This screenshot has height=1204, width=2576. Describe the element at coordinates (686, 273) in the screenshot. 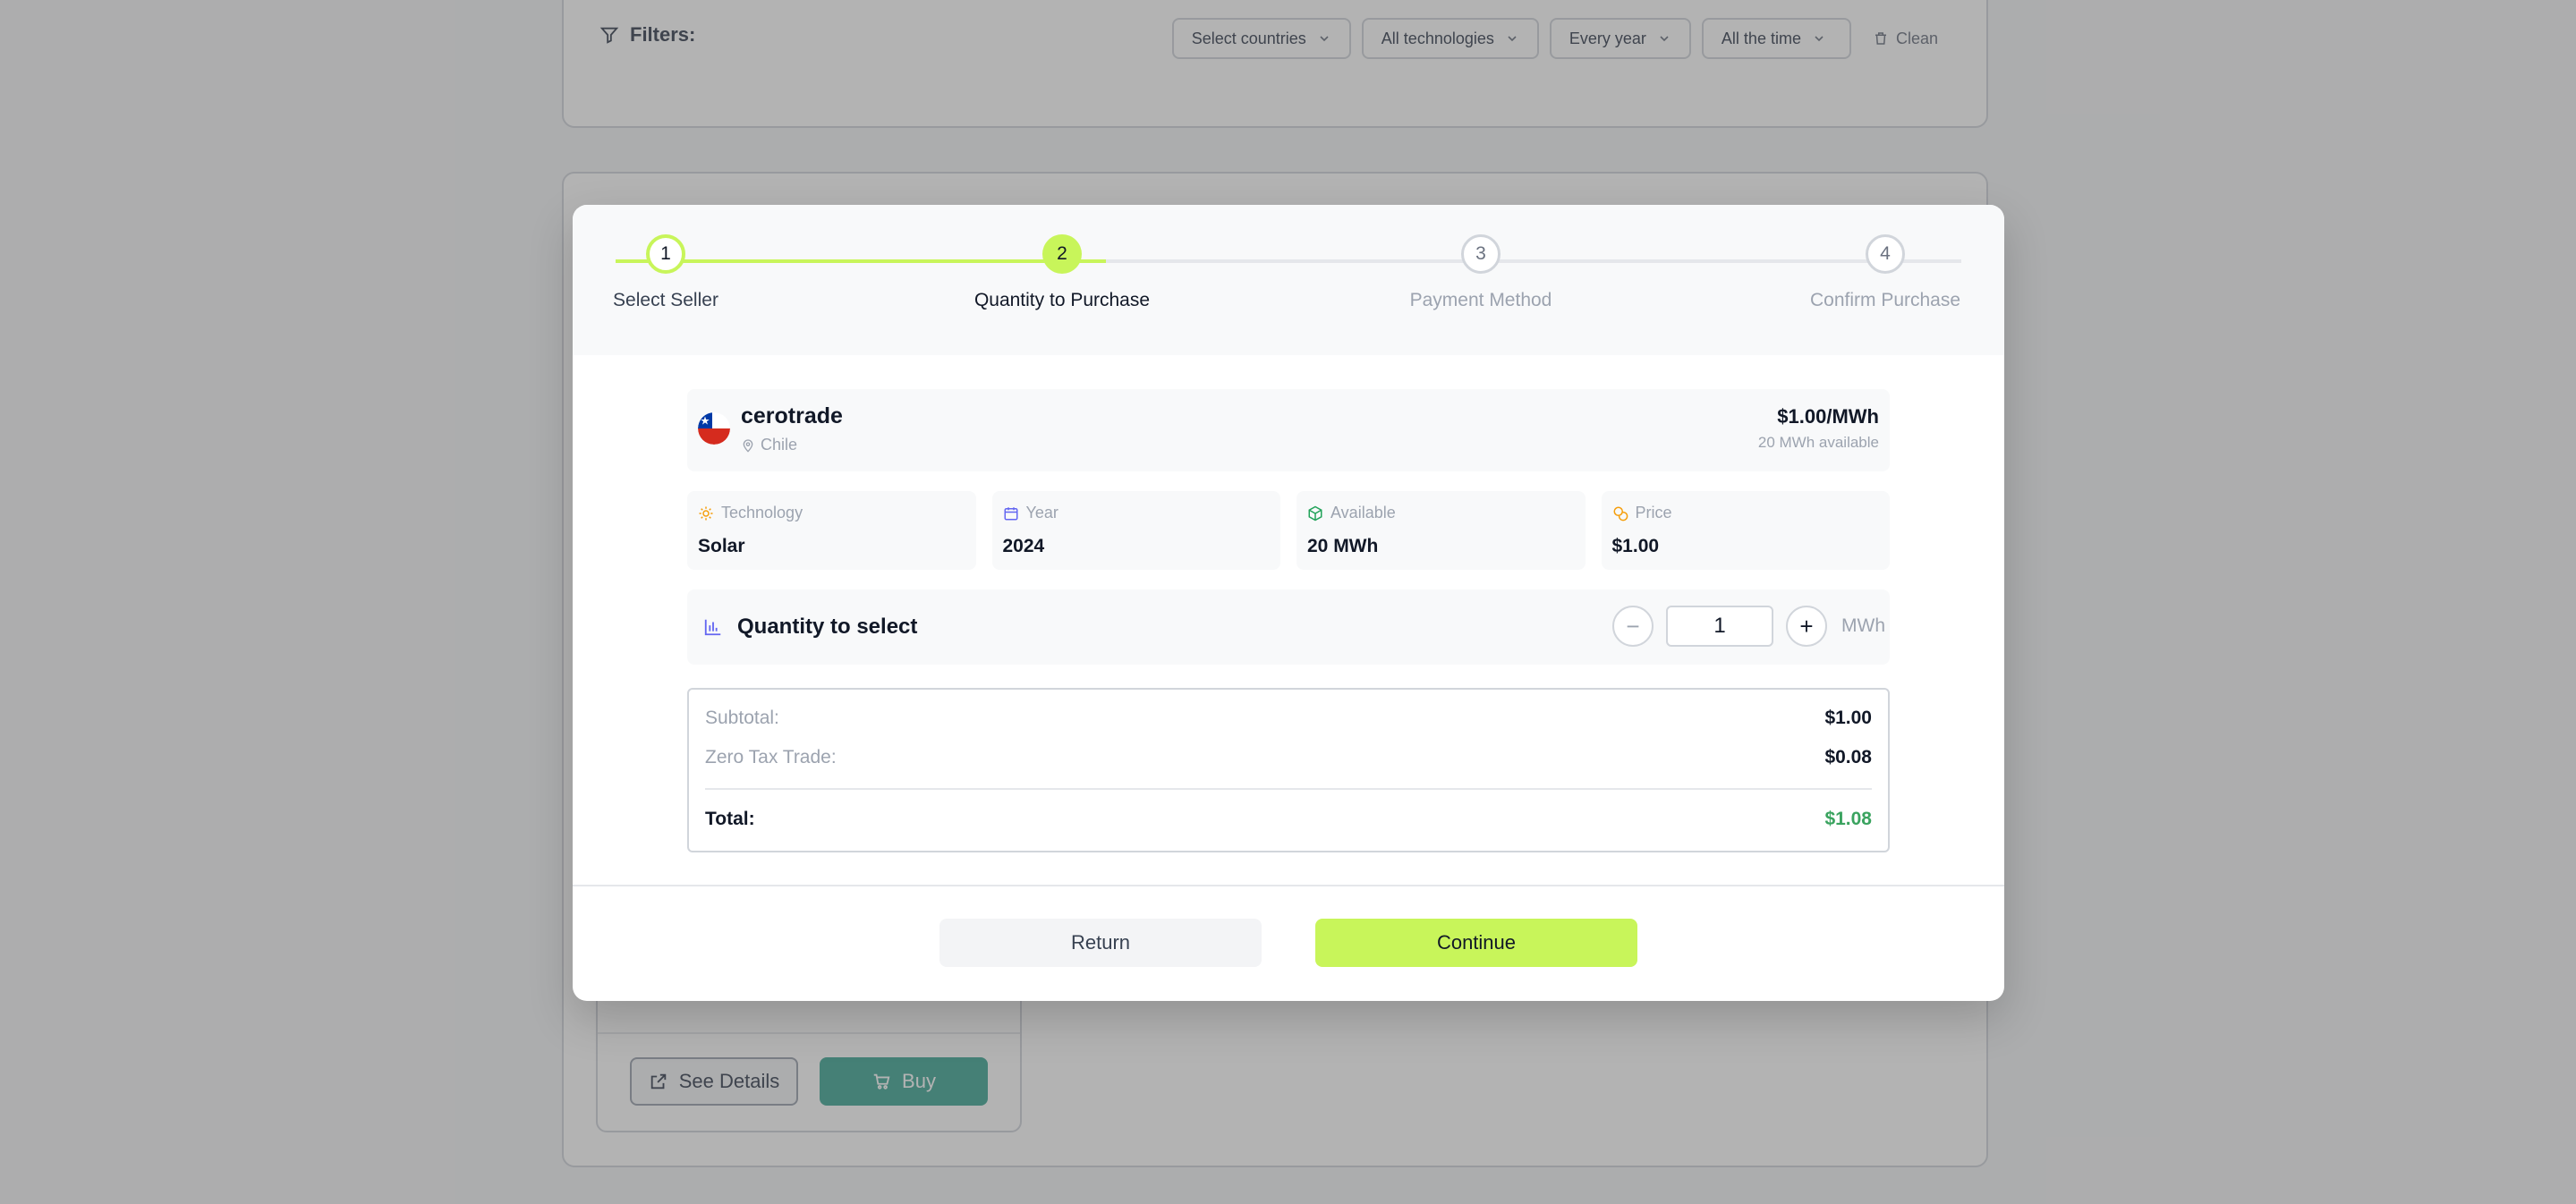

I see `step-select-seller: 1 Select Seller` at that location.